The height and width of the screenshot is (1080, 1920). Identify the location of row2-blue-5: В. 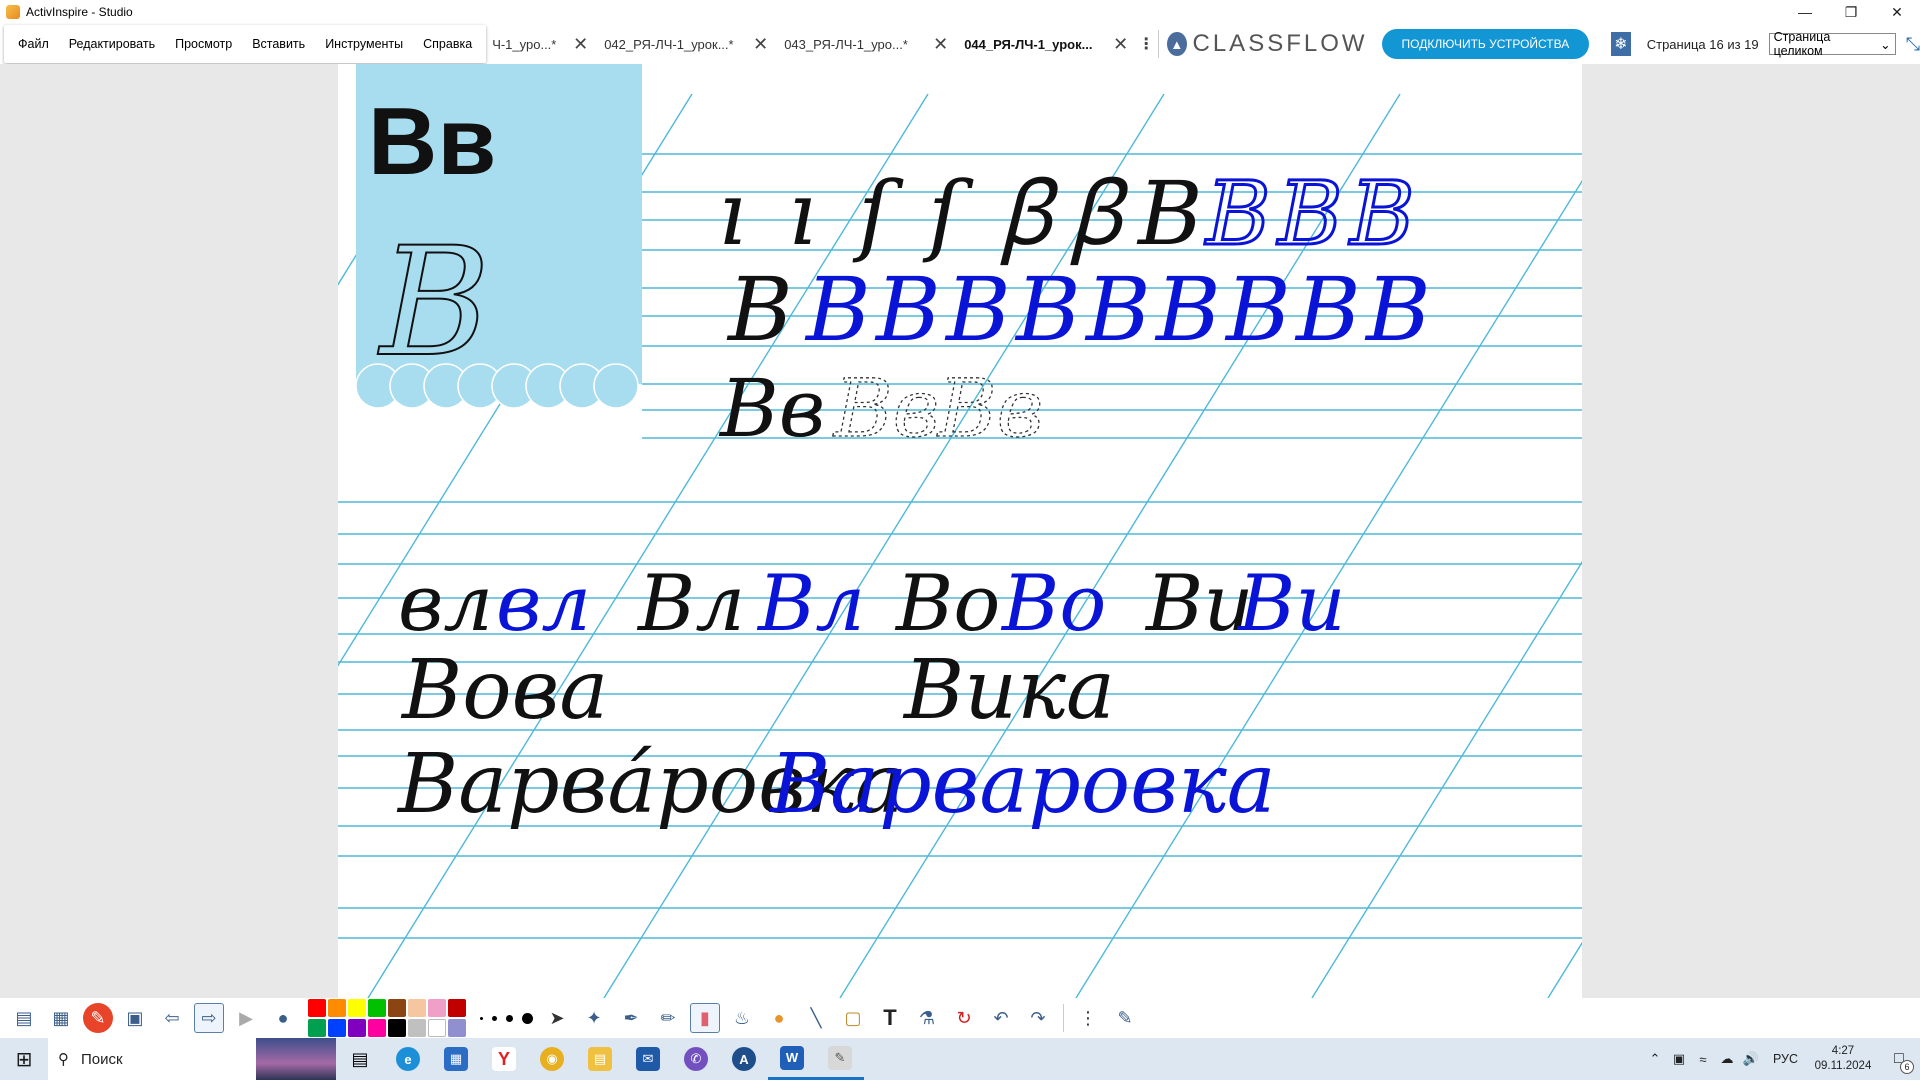
(1117, 309).